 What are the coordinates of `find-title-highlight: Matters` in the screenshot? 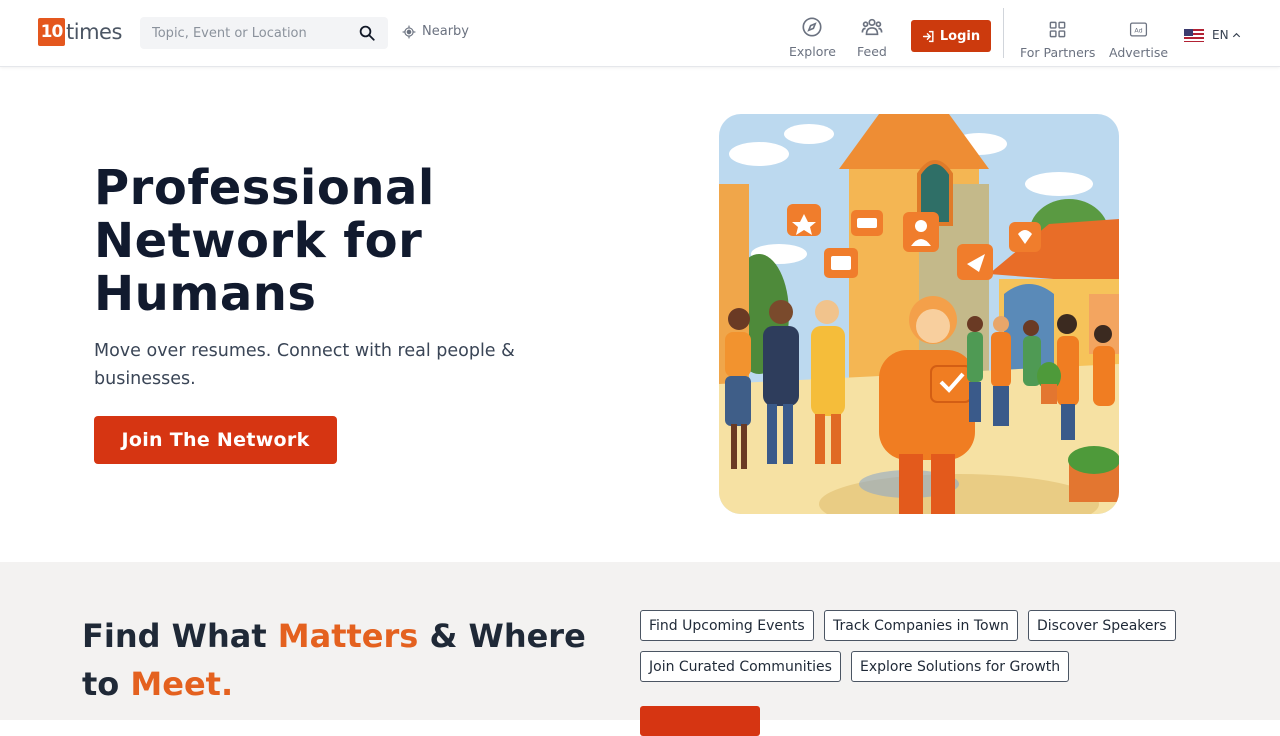 It's located at (348, 636).